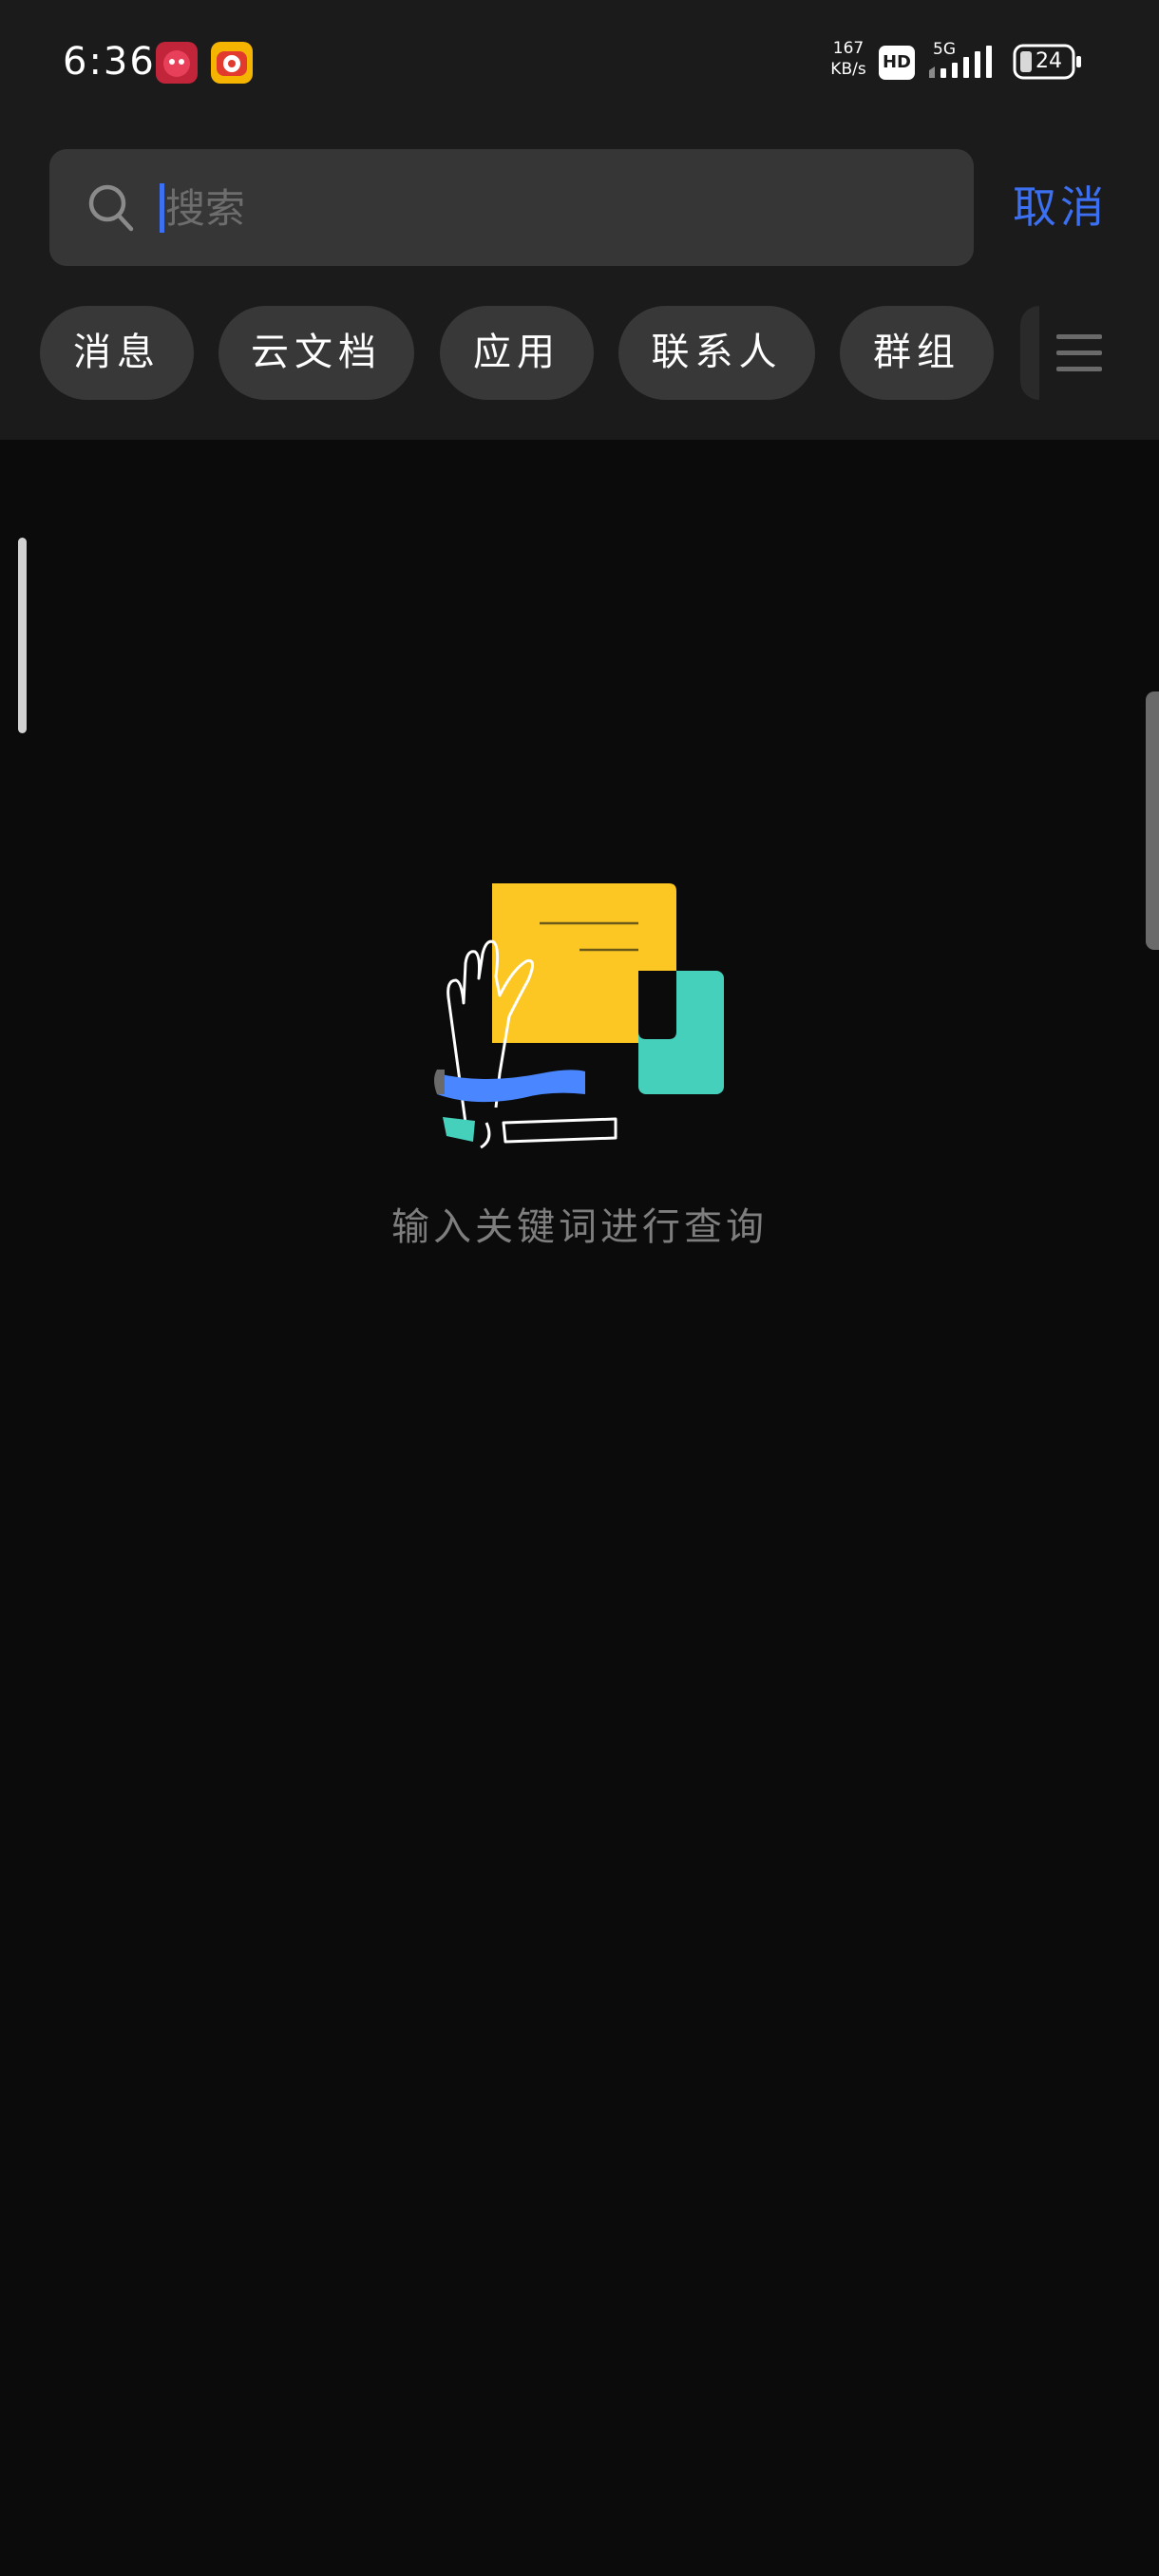 This screenshot has width=1159, height=2576. I want to click on network-speed: 167 KB/s, so click(848, 59).